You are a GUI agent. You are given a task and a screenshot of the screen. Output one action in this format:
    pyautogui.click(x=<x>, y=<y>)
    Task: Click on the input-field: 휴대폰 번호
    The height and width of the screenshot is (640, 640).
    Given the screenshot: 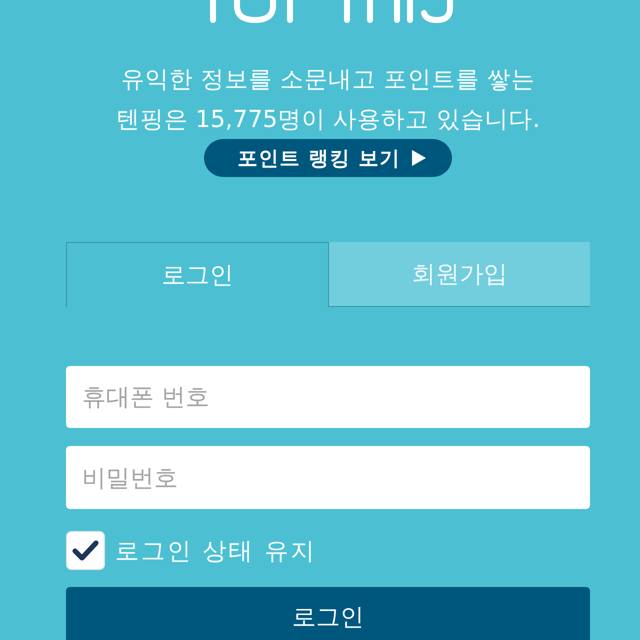 What is the action you would take?
    pyautogui.click(x=328, y=397)
    